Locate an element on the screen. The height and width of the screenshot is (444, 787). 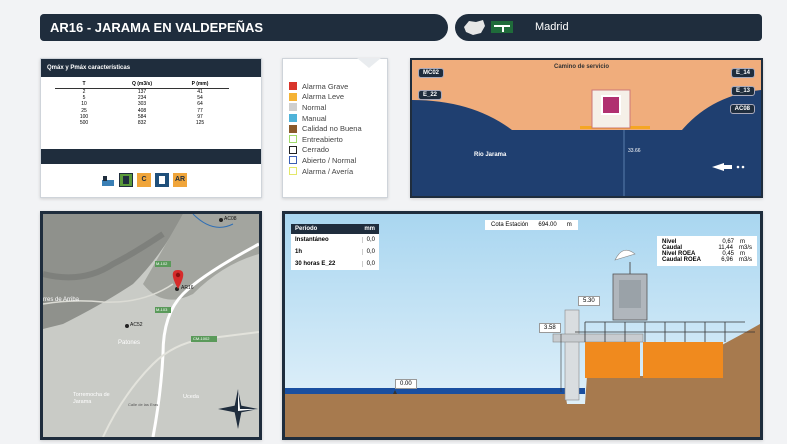
service-road-label: Camino de servicio is located at coordinates (582, 67).